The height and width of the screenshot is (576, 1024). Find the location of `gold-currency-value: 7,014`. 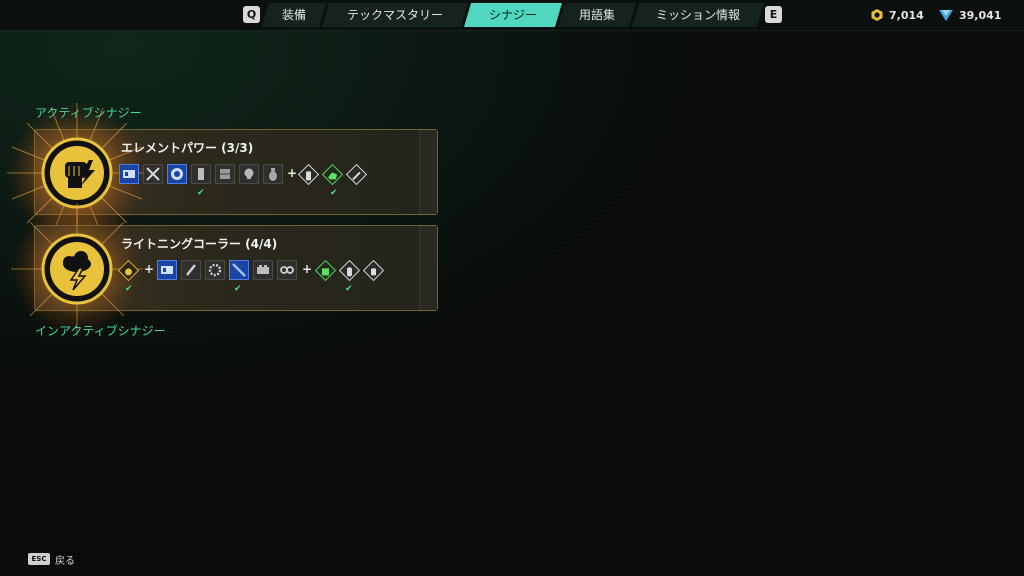

gold-currency-value: 7,014 is located at coordinates (906, 15).